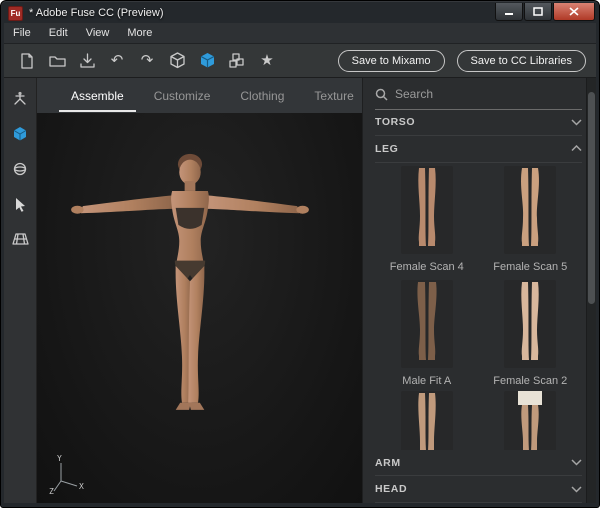 Image resolution: width=600 pixels, height=508 pixels. Describe the element at coordinates (58, 33) in the screenshot. I see `menu-edit: Edit` at that location.